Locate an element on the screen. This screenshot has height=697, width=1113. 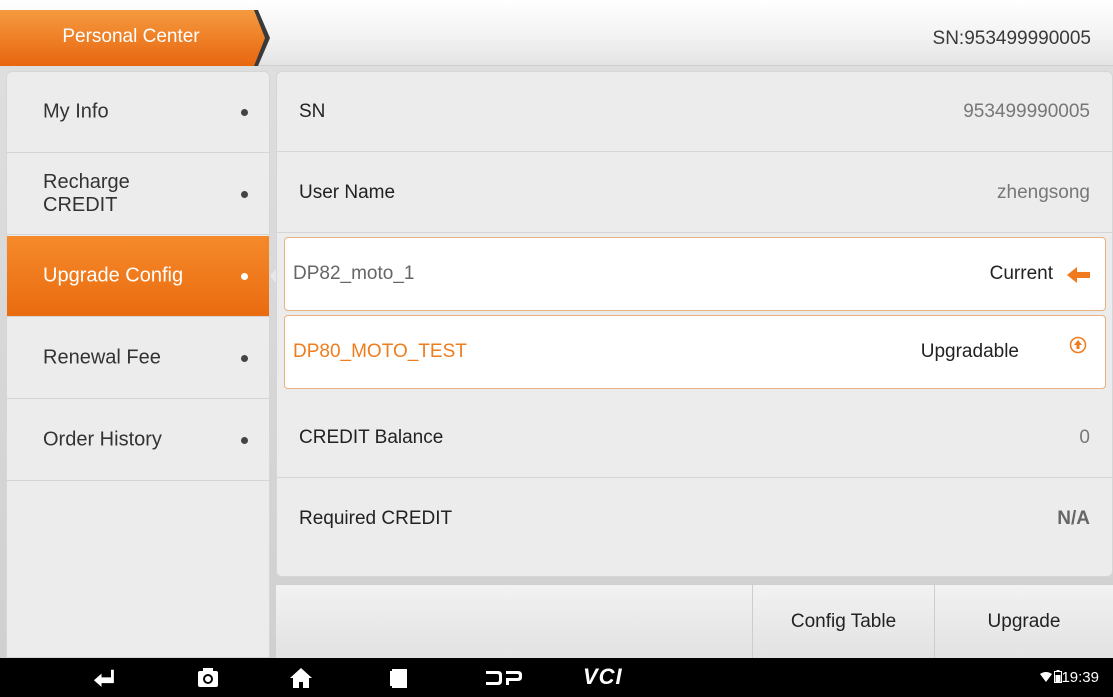
recent-apps-icon is located at coordinates (399, 678).